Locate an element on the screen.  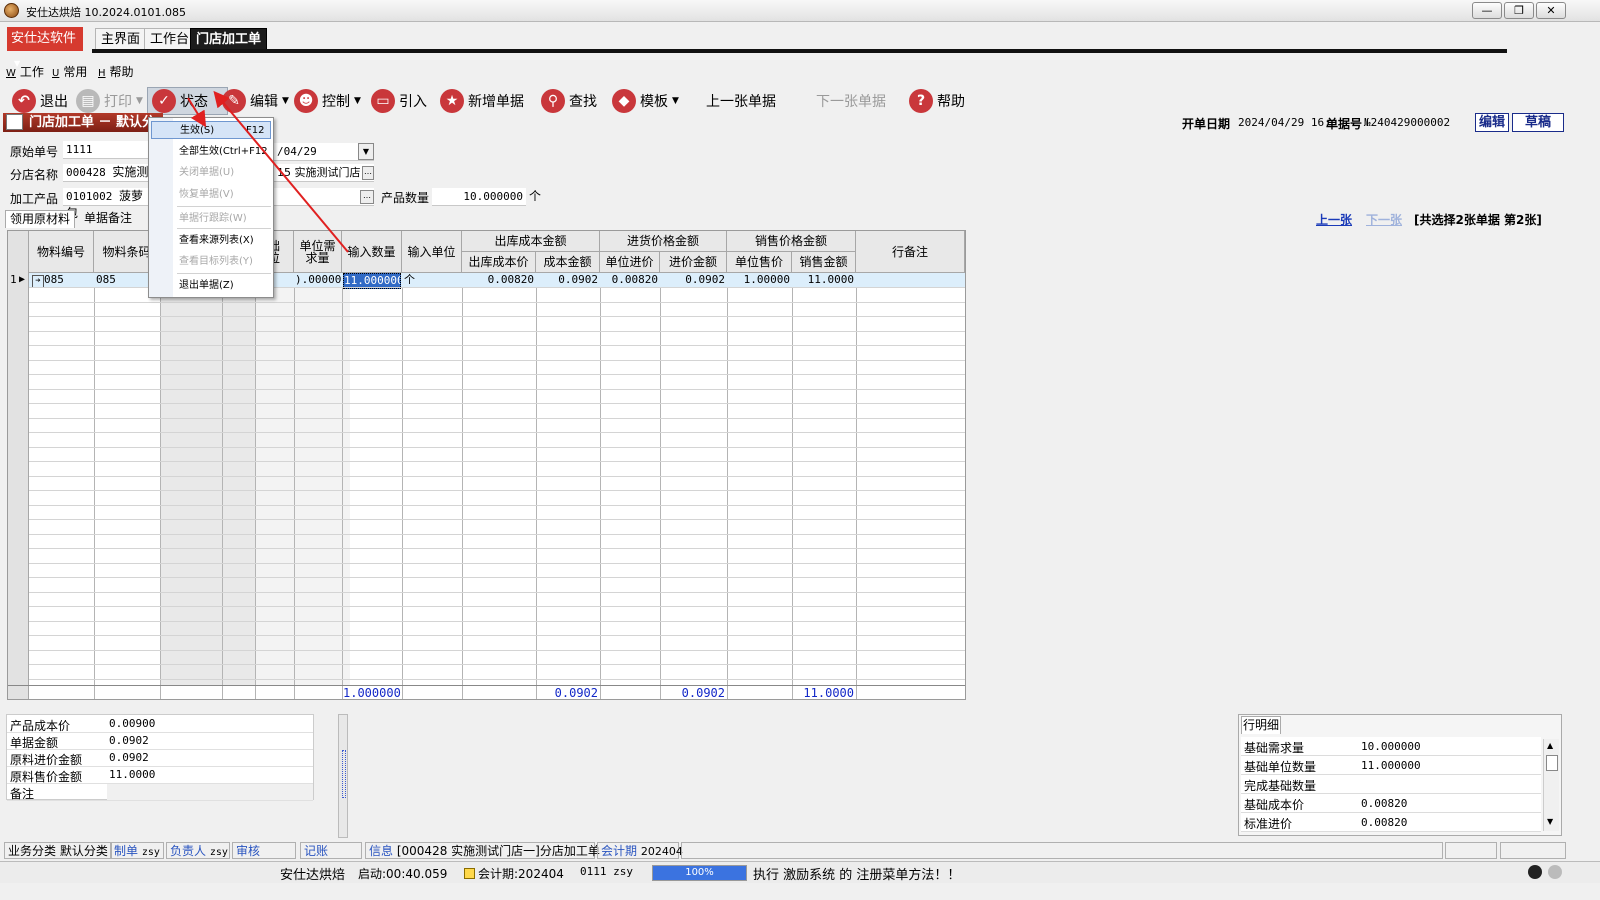
status-maker: 制单 zsy is located at coordinates (137, 850).